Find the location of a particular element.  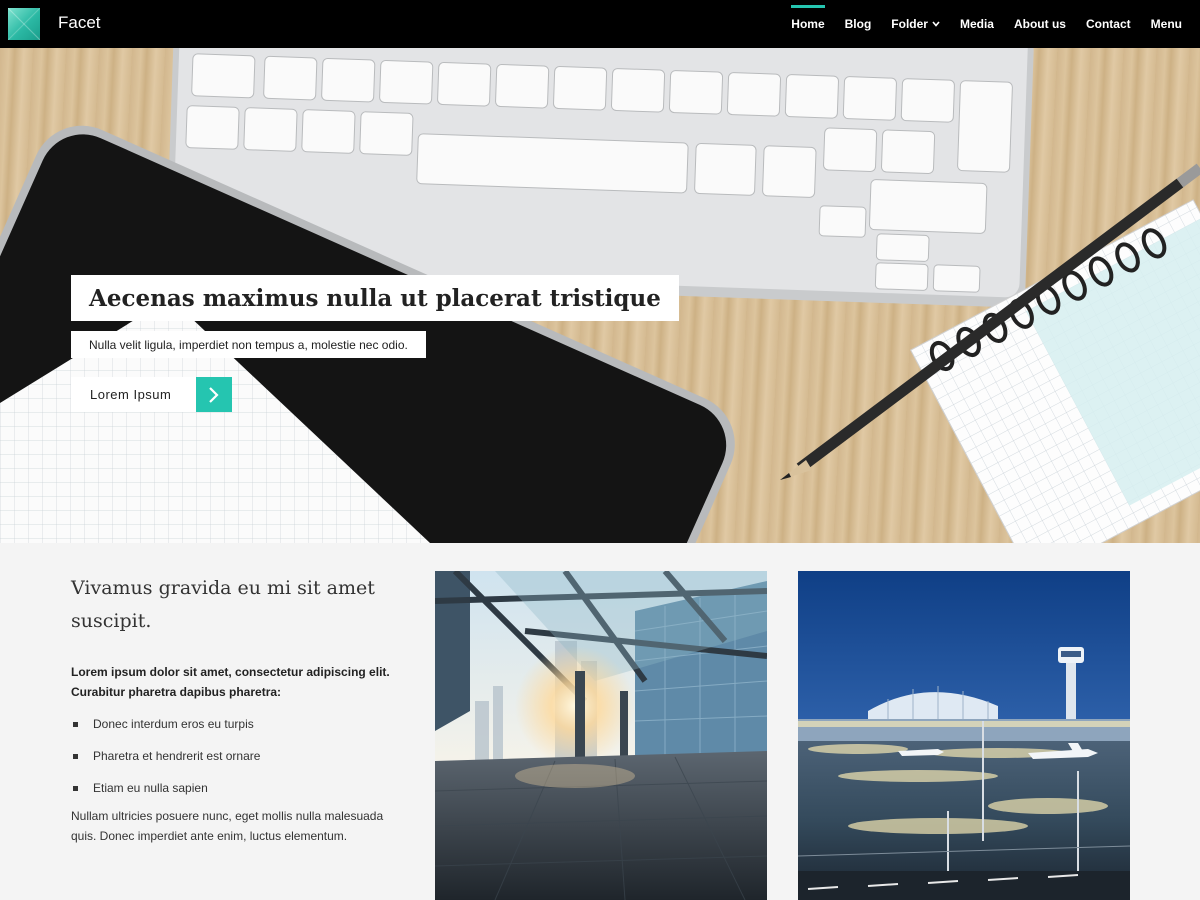

nav-item-label: Blog is located at coordinates (858, 24).